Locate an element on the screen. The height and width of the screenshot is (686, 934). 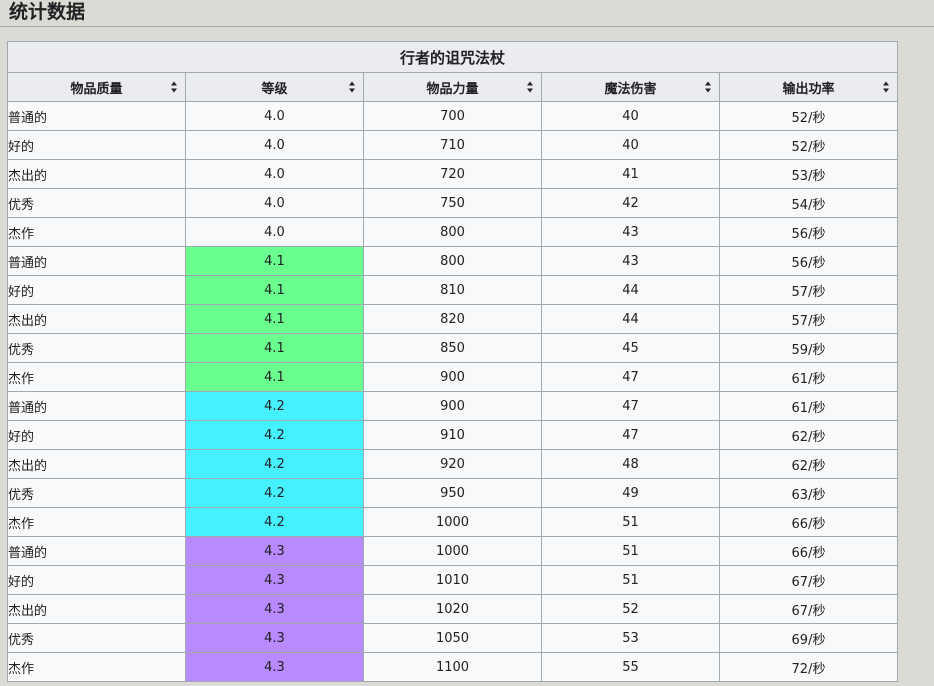
table-row: 优秀 4.0 750 42 54/秒 is located at coordinates (452, 203).